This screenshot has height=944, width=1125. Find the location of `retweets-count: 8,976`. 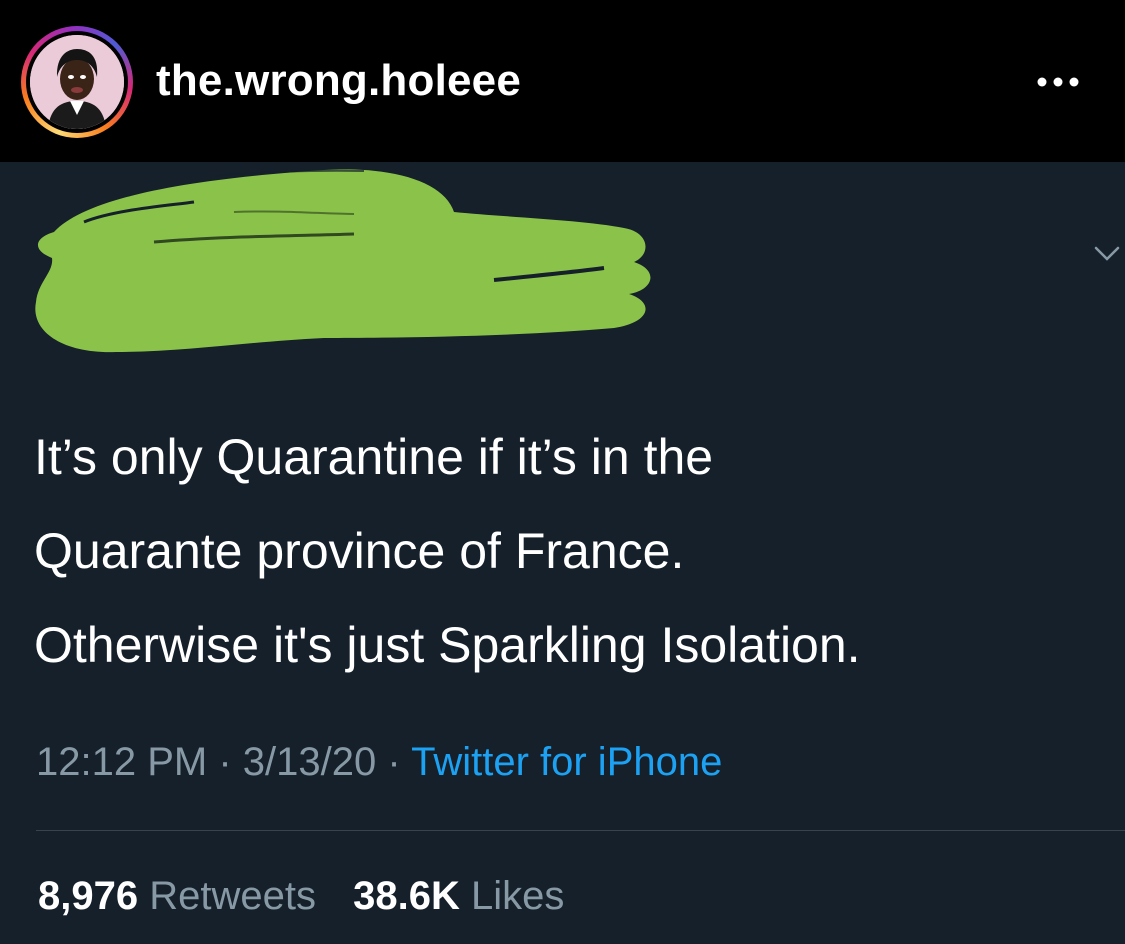

retweets-count: 8,976 is located at coordinates (88, 896).